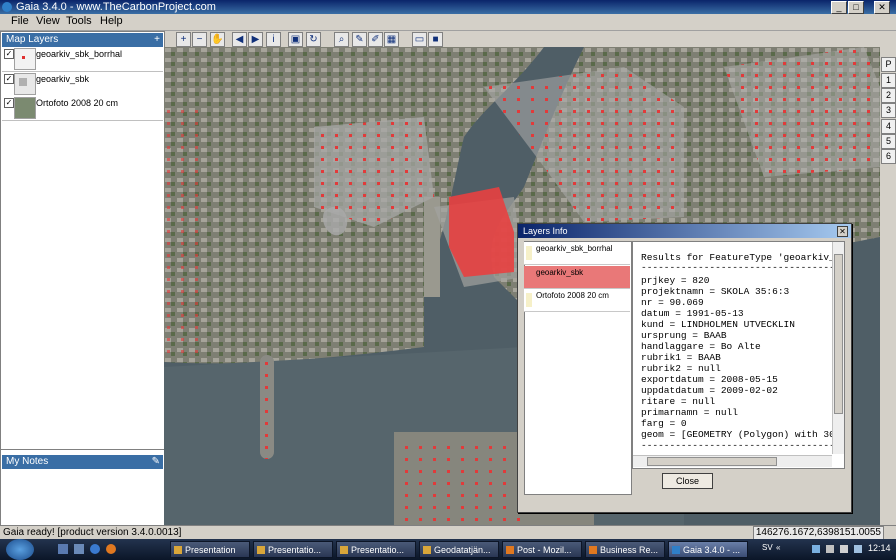  What do you see at coordinates (577, 277) in the screenshot?
I see `dialog-layer-item-selected: geoarkiv_sbk` at bounding box center [577, 277].